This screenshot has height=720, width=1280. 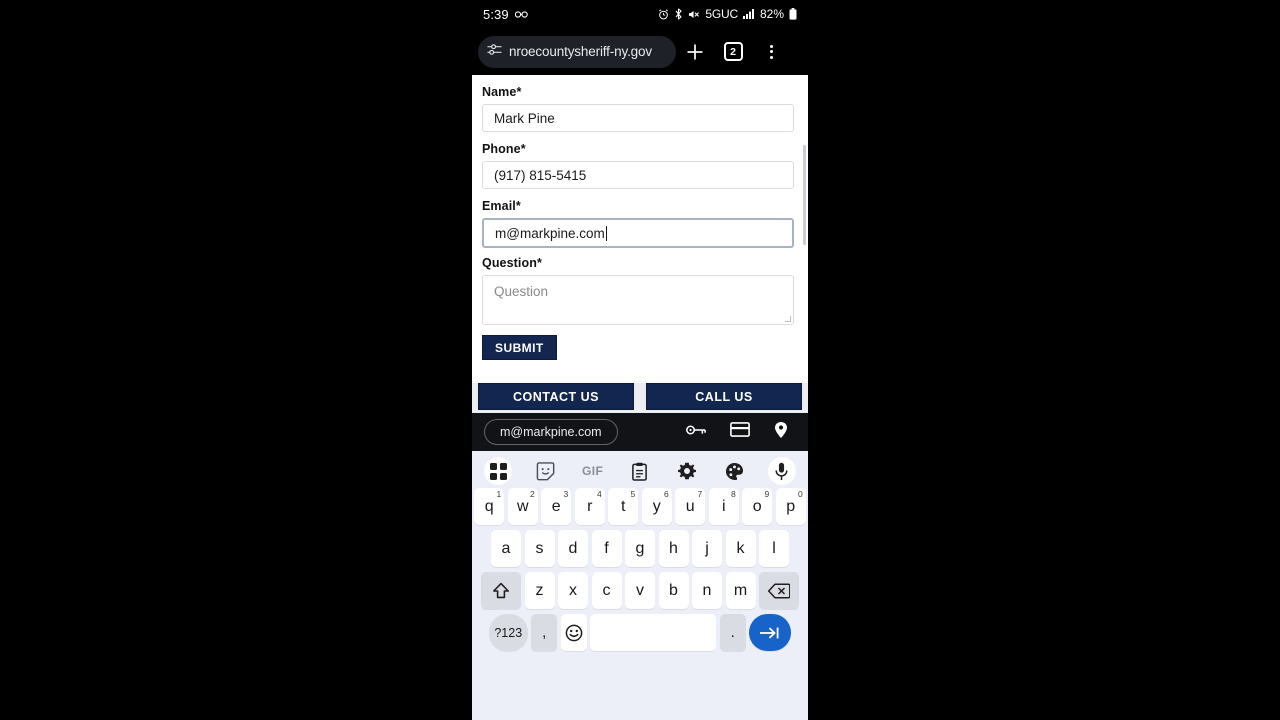 What do you see at coordinates (640, 14) in the screenshot?
I see `status-bar: 5:39 5GUC 82%` at bounding box center [640, 14].